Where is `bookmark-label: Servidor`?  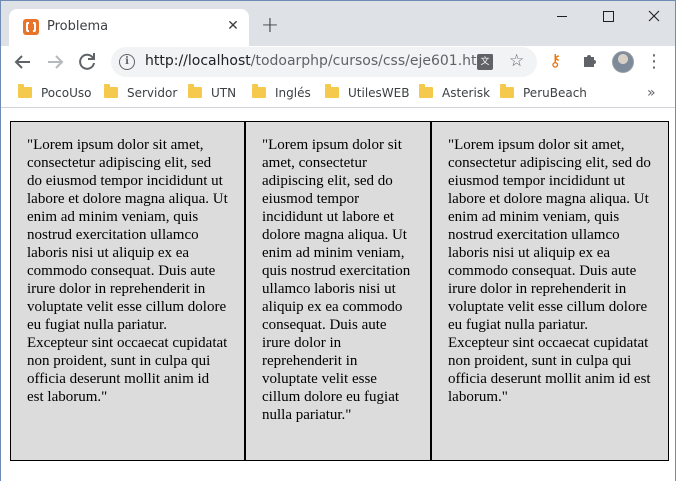 bookmark-label: Servidor is located at coordinates (152, 93).